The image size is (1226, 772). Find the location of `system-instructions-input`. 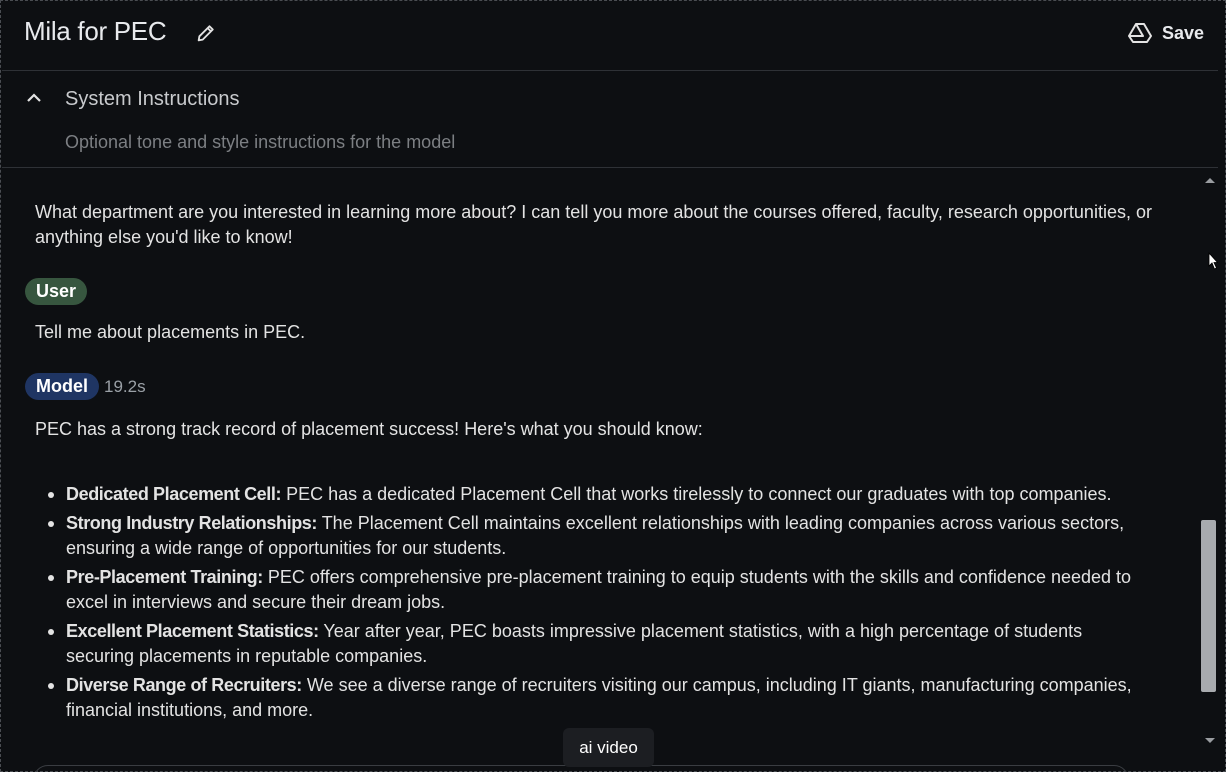

system-instructions-input is located at coordinates (615, 142).